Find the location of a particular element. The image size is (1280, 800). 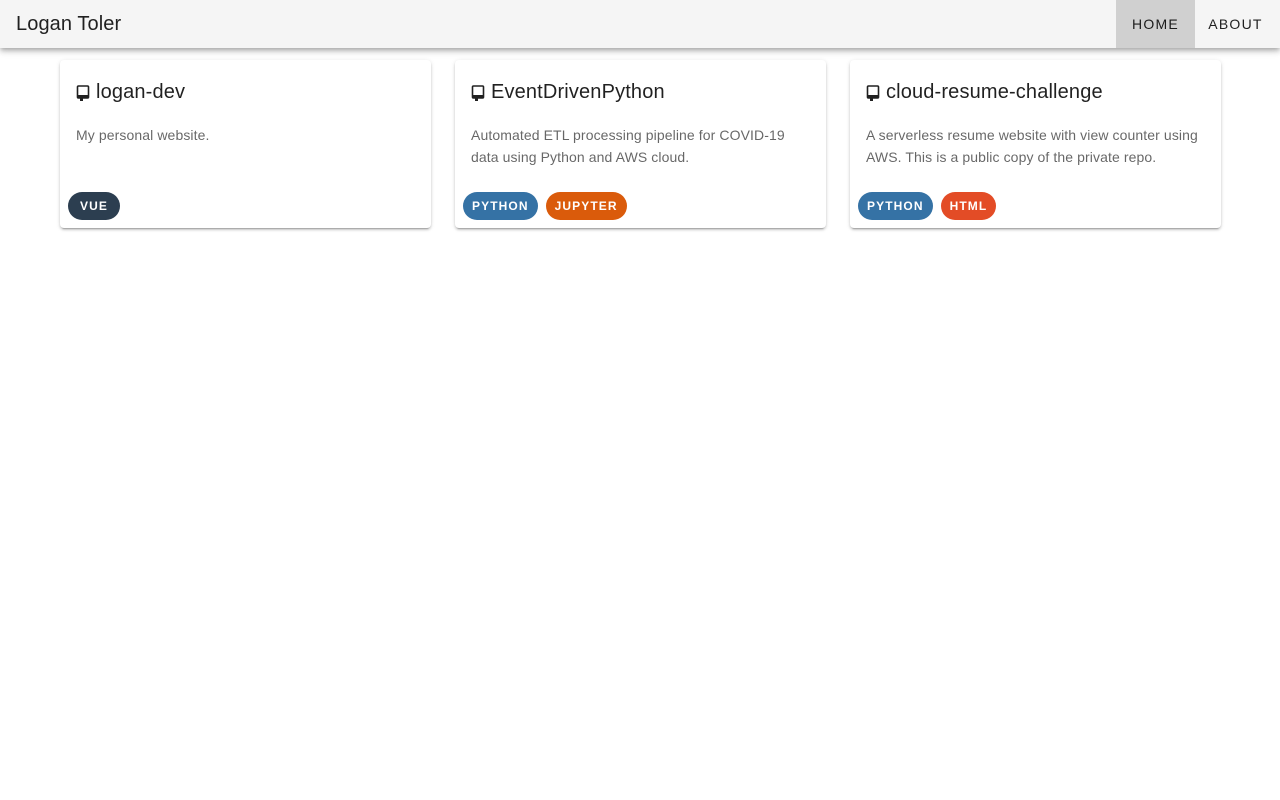

card-title: logan-dev is located at coordinates (130, 92).